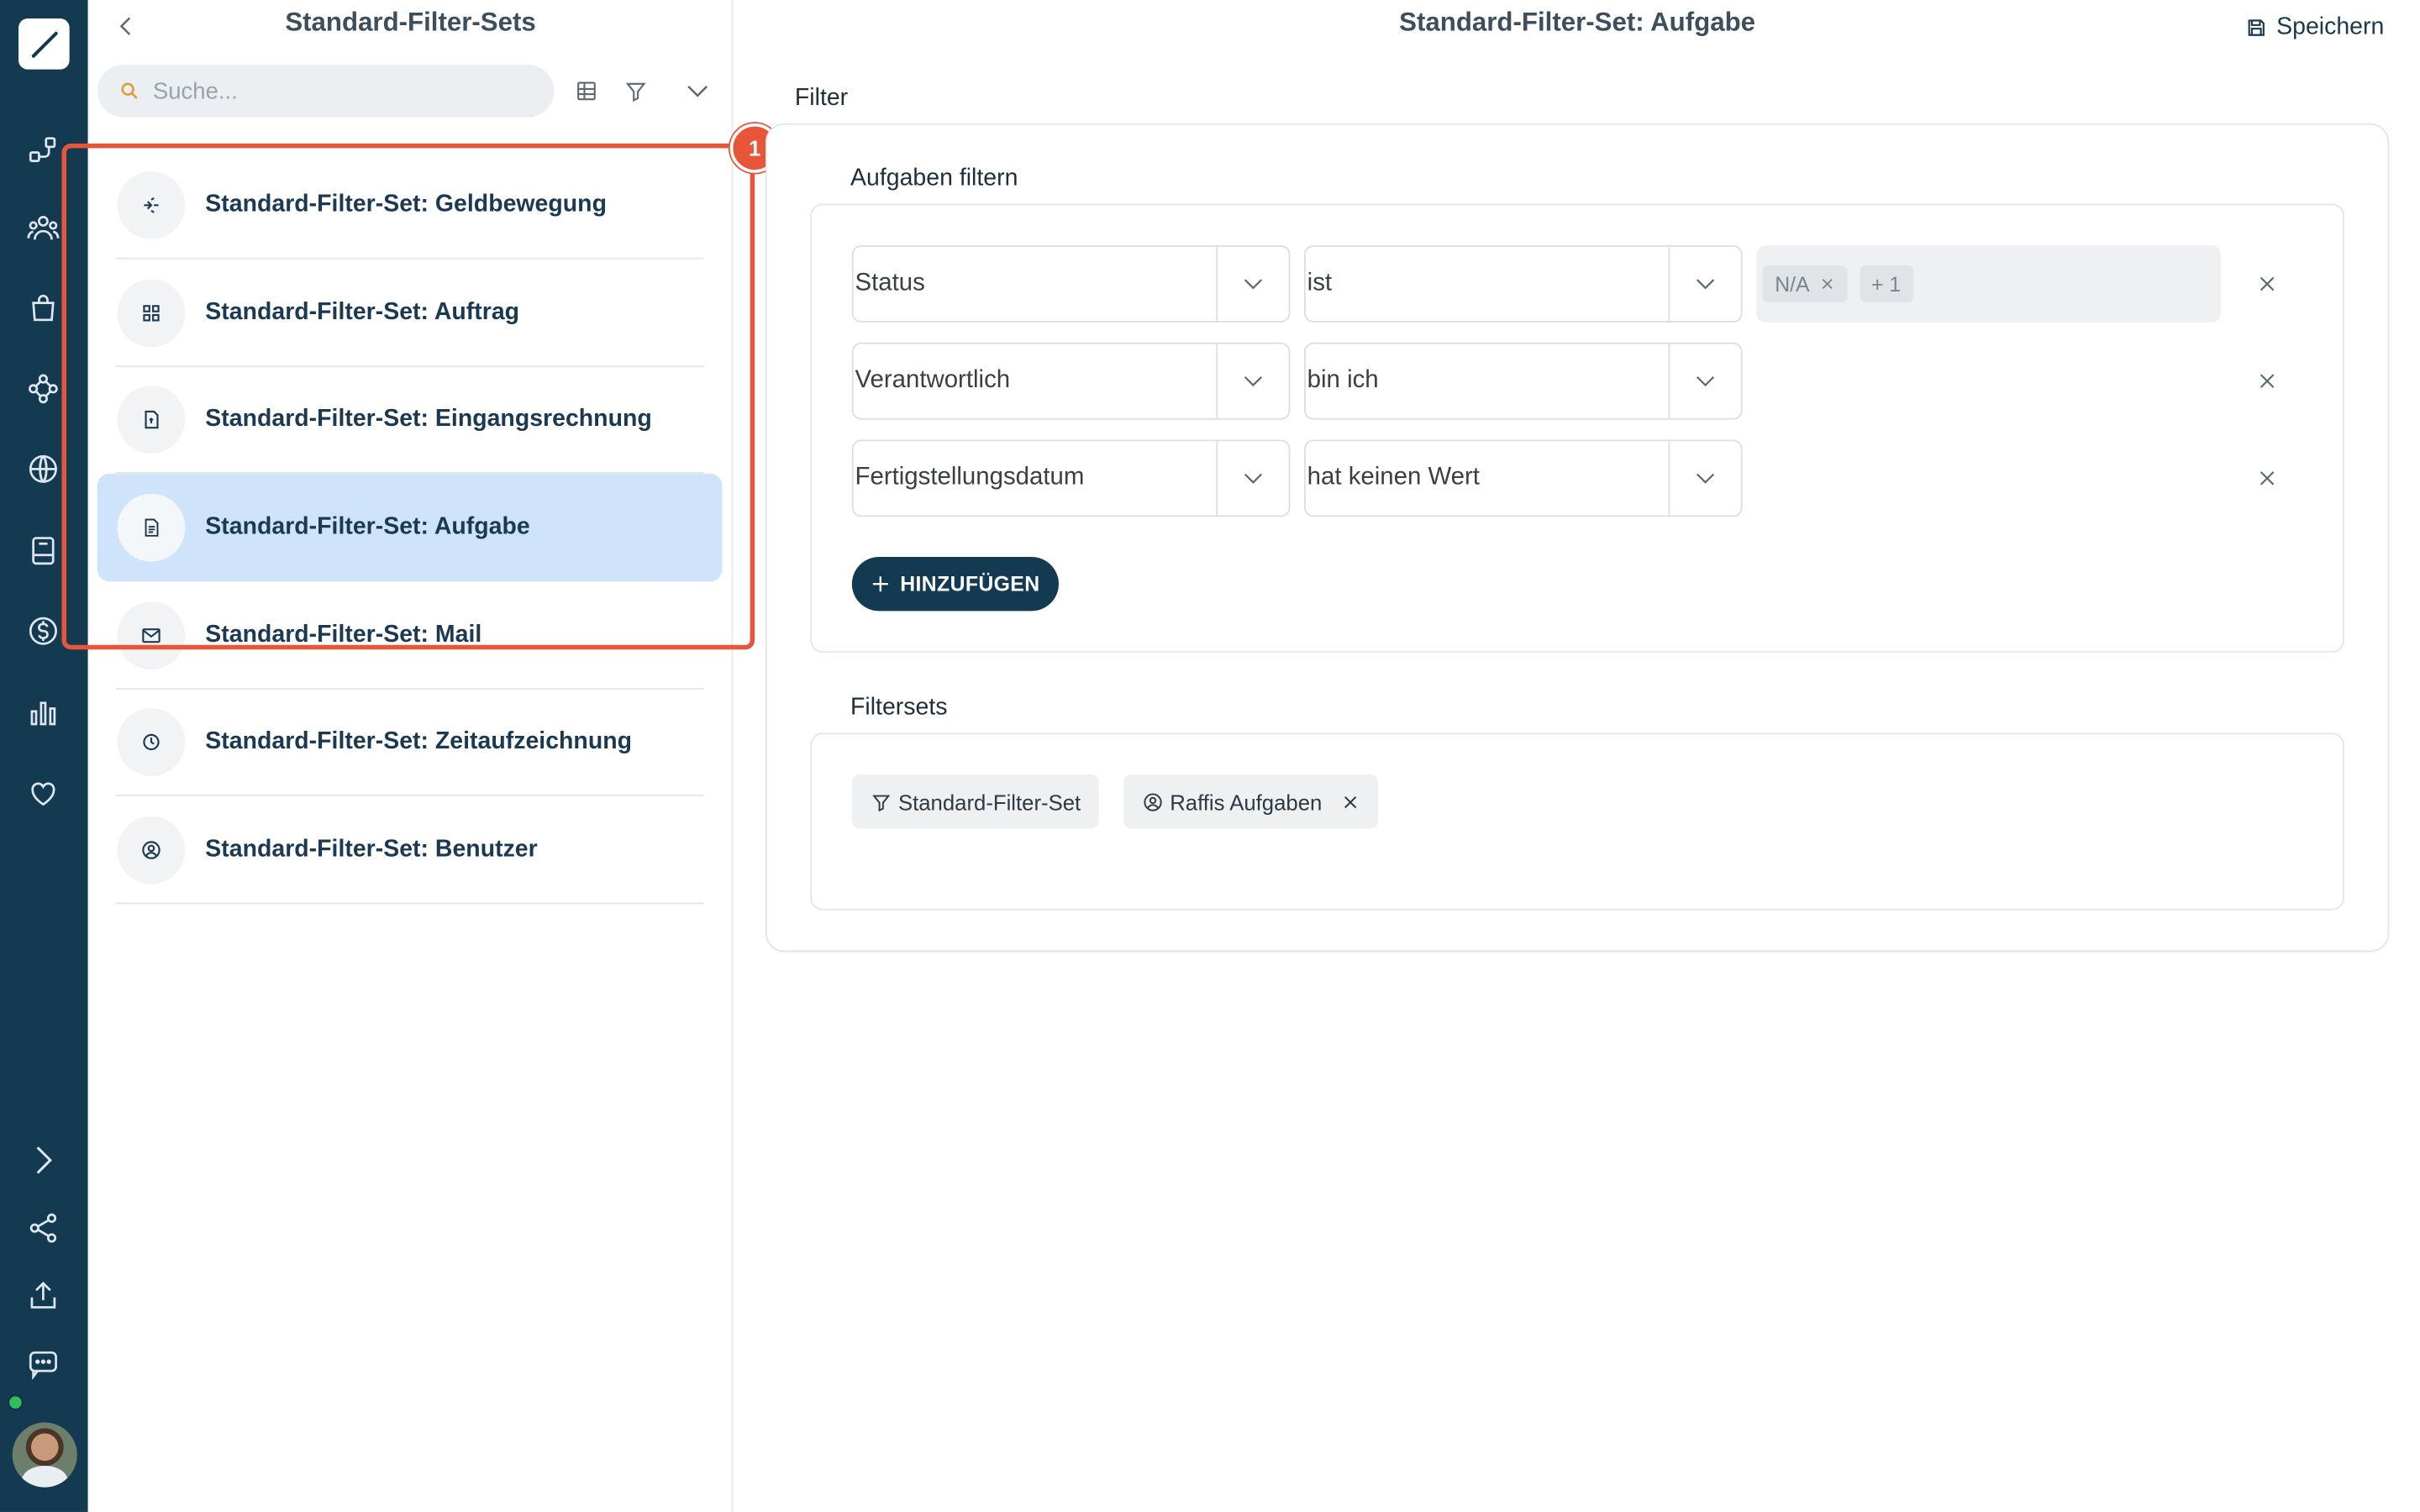 The image size is (2420, 1512). I want to click on filterset-chip-label: Standard-Filter-Set, so click(989, 801).